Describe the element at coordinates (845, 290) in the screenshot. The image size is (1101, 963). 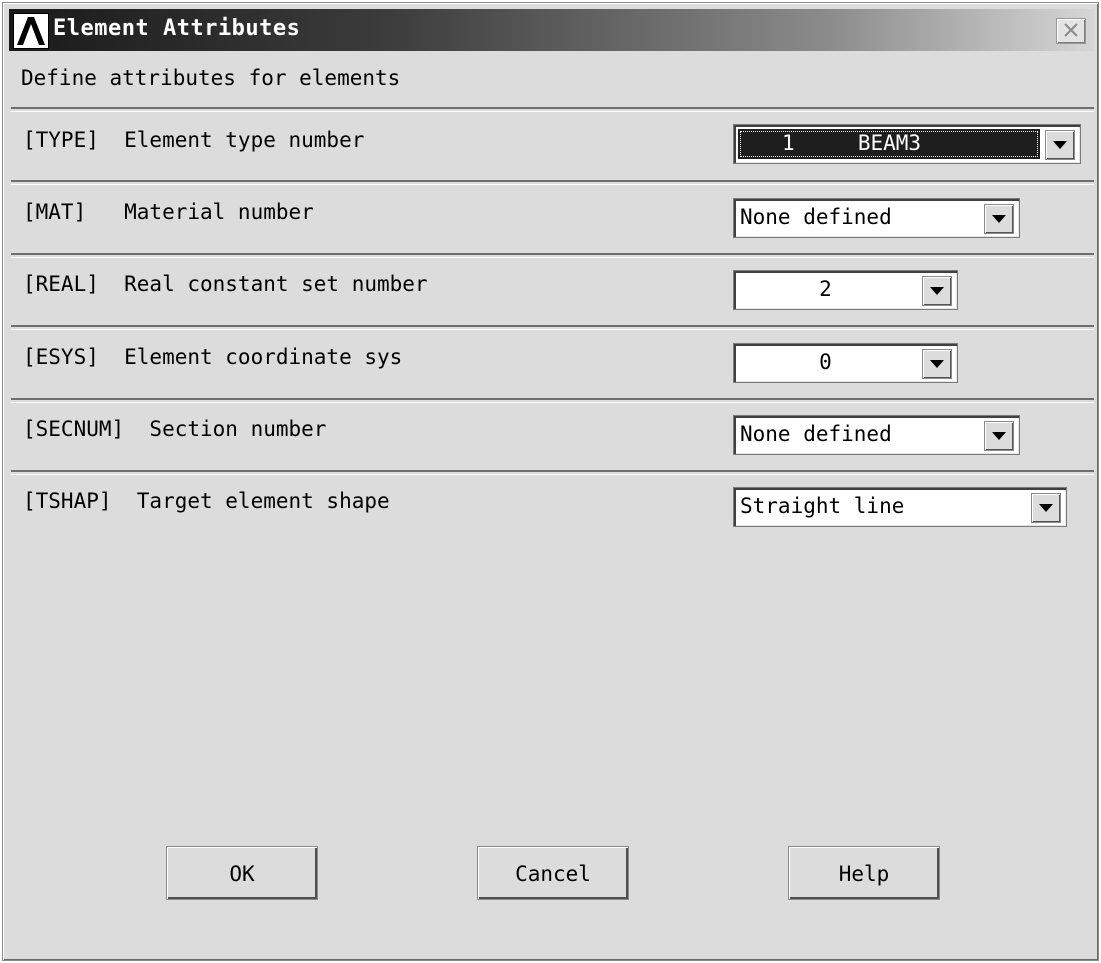
I see `real-constant-select: 2` at that location.